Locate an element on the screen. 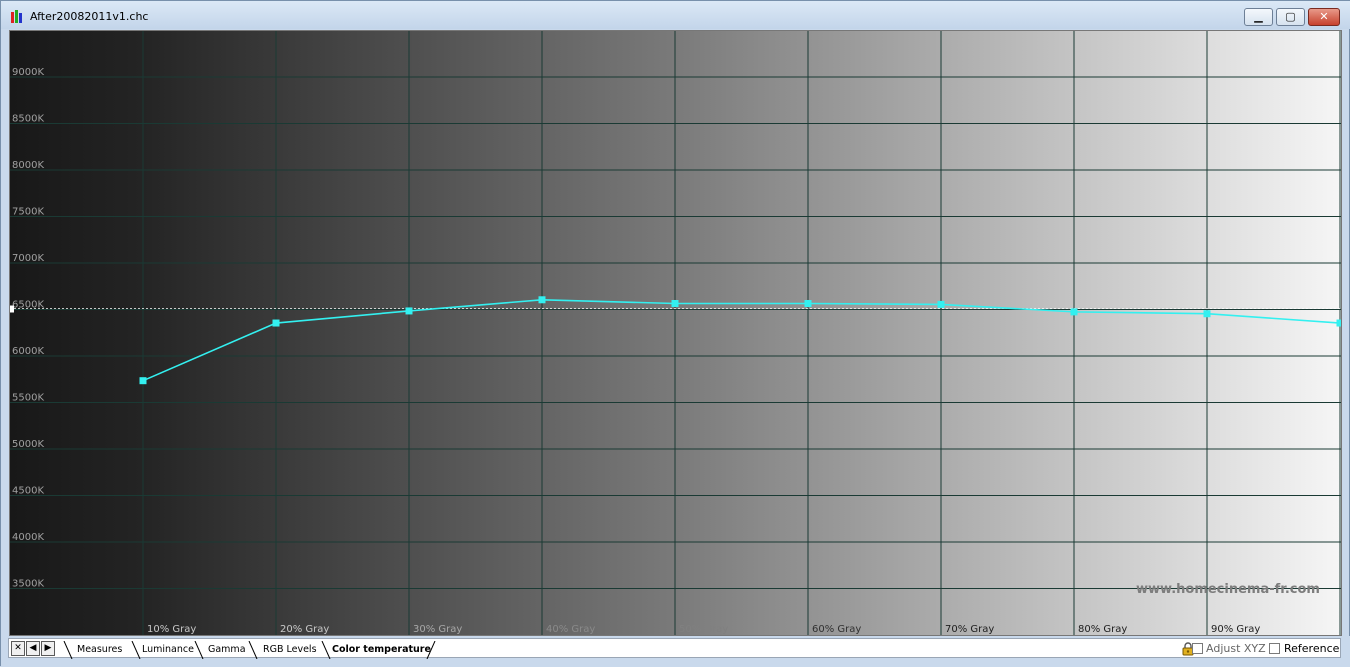 This screenshot has width=1350, height=667. tab-color-temperature: Color temperature is located at coordinates (381, 650).